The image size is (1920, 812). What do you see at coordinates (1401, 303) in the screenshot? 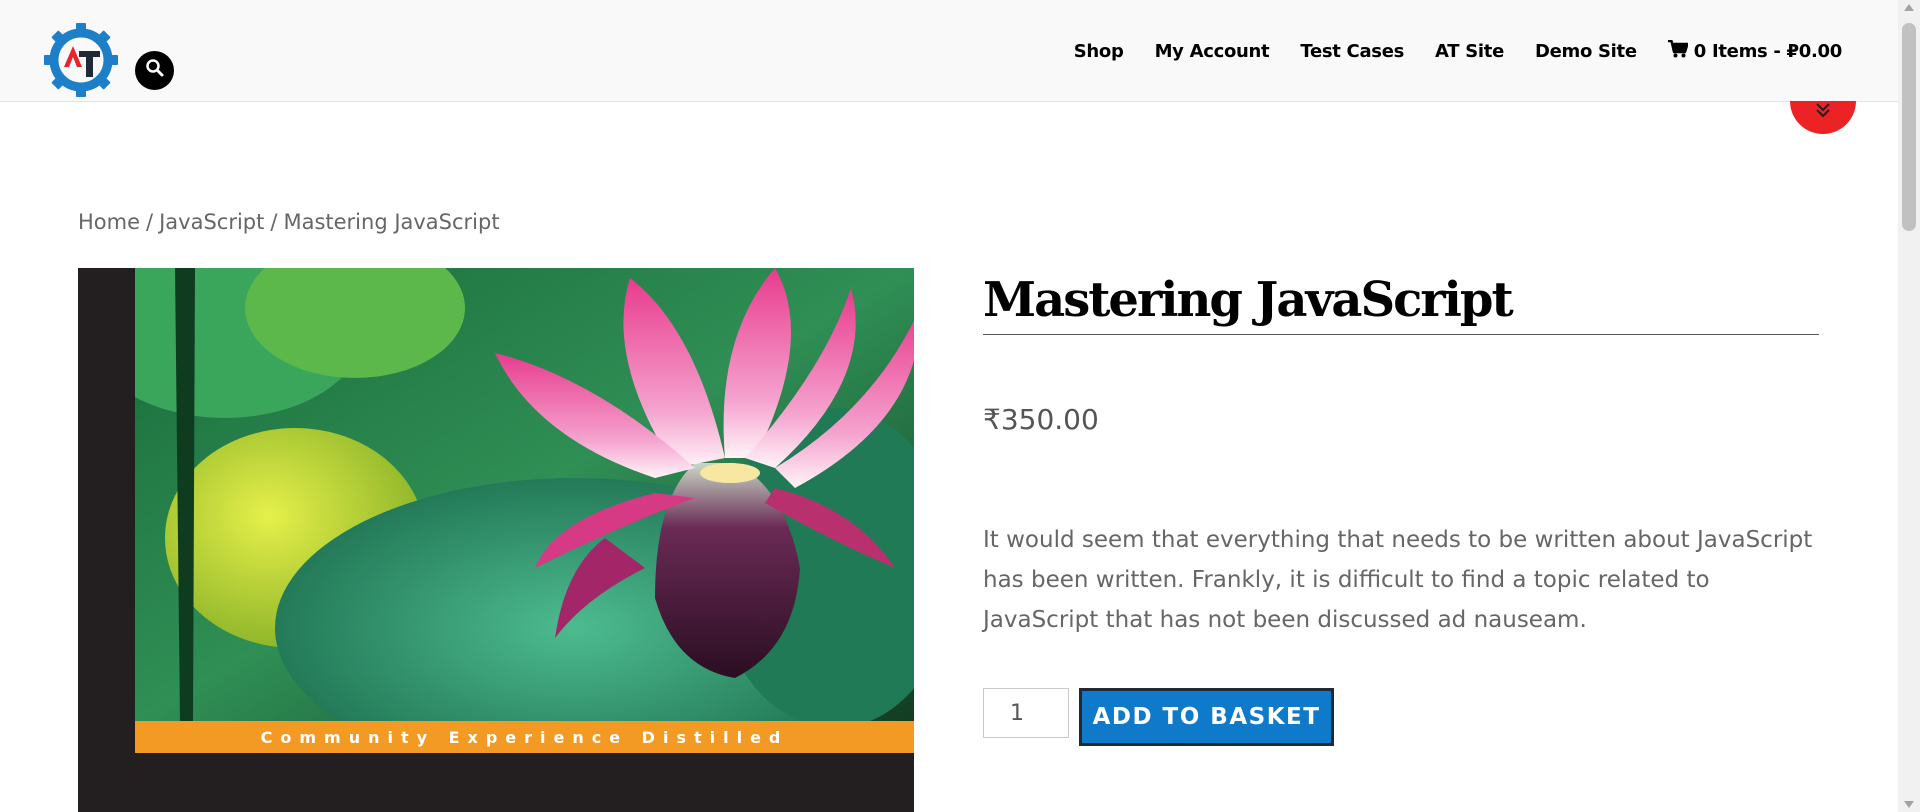
I see `product-title: Mastering JavaScript` at bounding box center [1401, 303].